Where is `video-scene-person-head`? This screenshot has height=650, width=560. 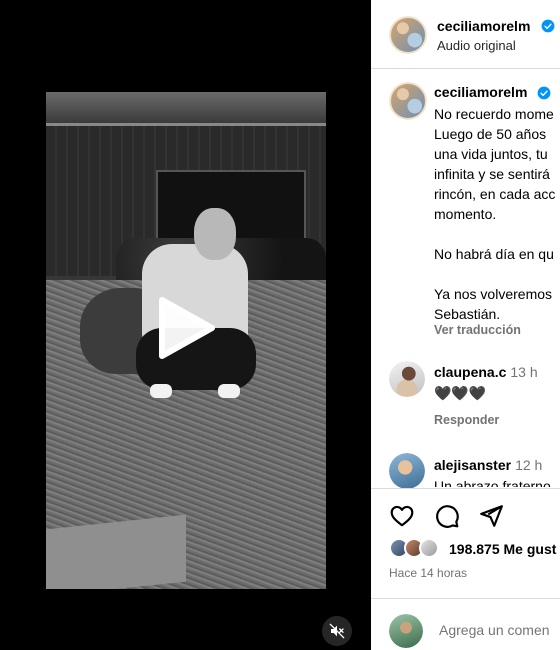
video-scene-person-head is located at coordinates (215, 234).